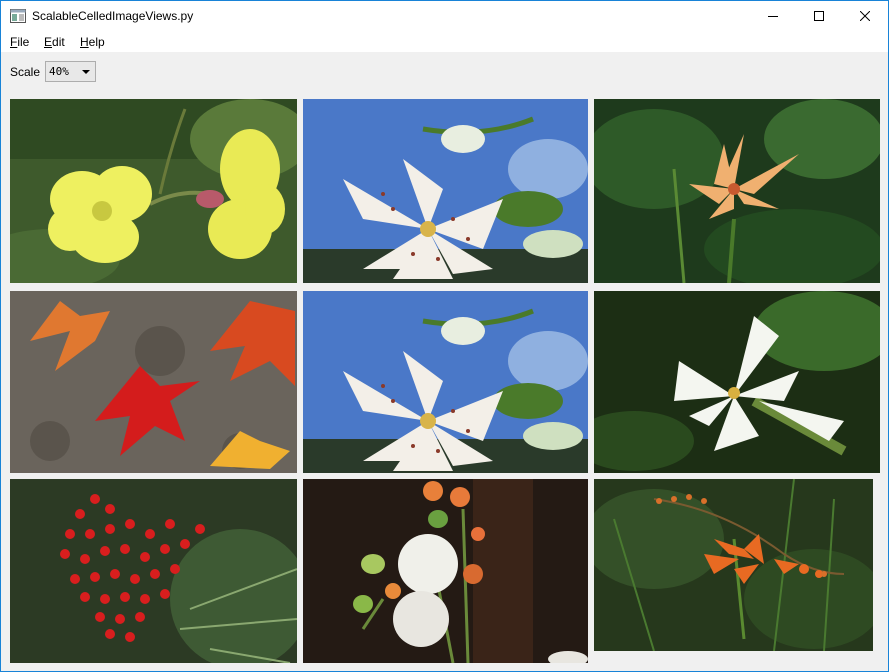 This screenshot has width=889, height=672. Describe the element at coordinates (25, 72) in the screenshot. I see `scale-label: Scale` at that location.